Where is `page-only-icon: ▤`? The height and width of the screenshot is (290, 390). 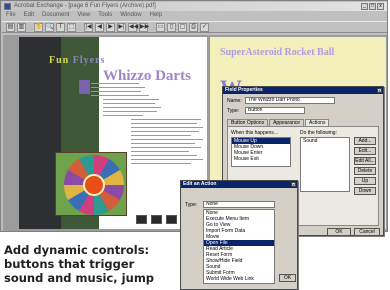
page-only-icon: ▤ is located at coordinates (10, 27).